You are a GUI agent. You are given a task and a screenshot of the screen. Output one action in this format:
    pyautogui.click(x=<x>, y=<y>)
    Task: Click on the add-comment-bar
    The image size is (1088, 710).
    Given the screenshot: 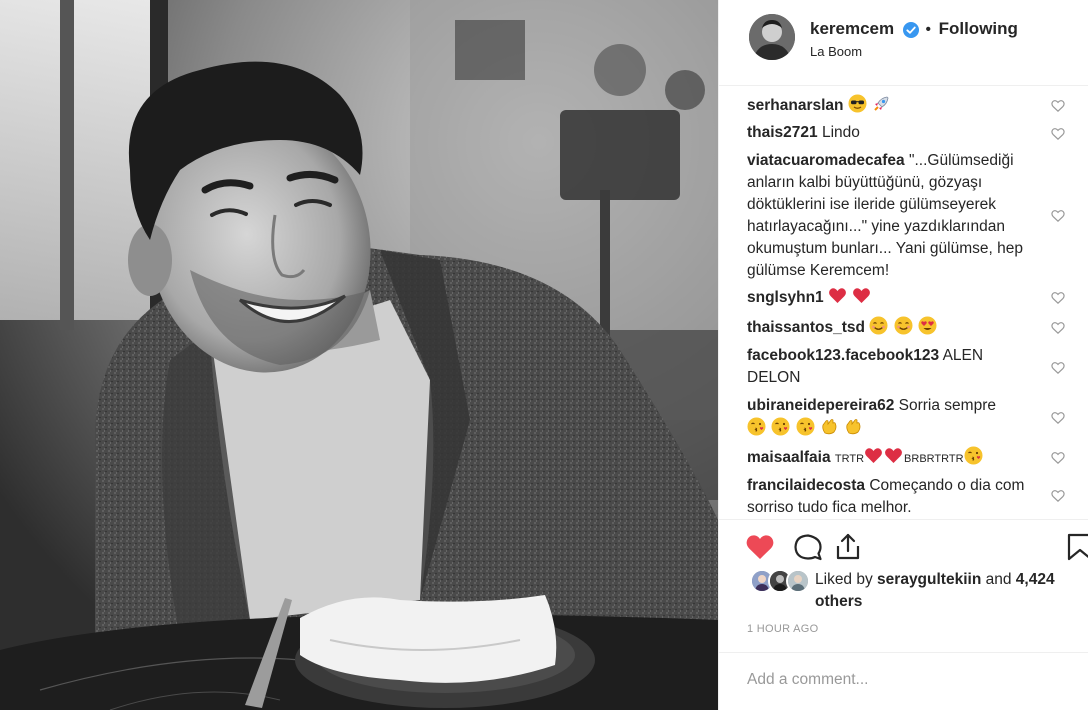 What is the action you would take?
    pyautogui.click(x=903, y=681)
    